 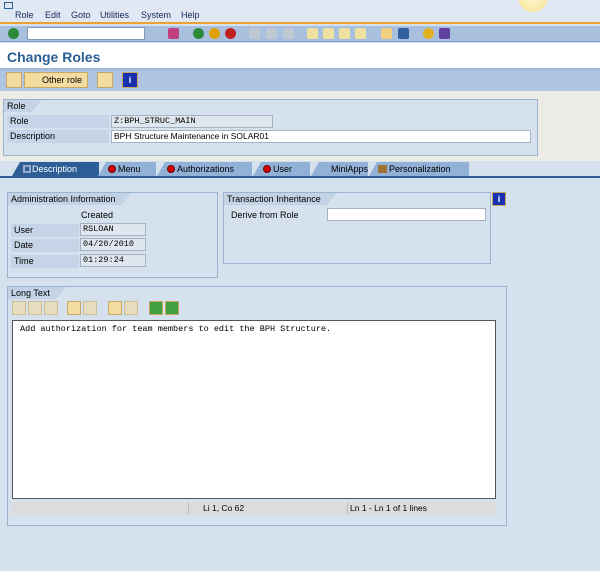 What do you see at coordinates (350, 169) in the screenshot?
I see `tab-label: MiniApps` at bounding box center [350, 169].